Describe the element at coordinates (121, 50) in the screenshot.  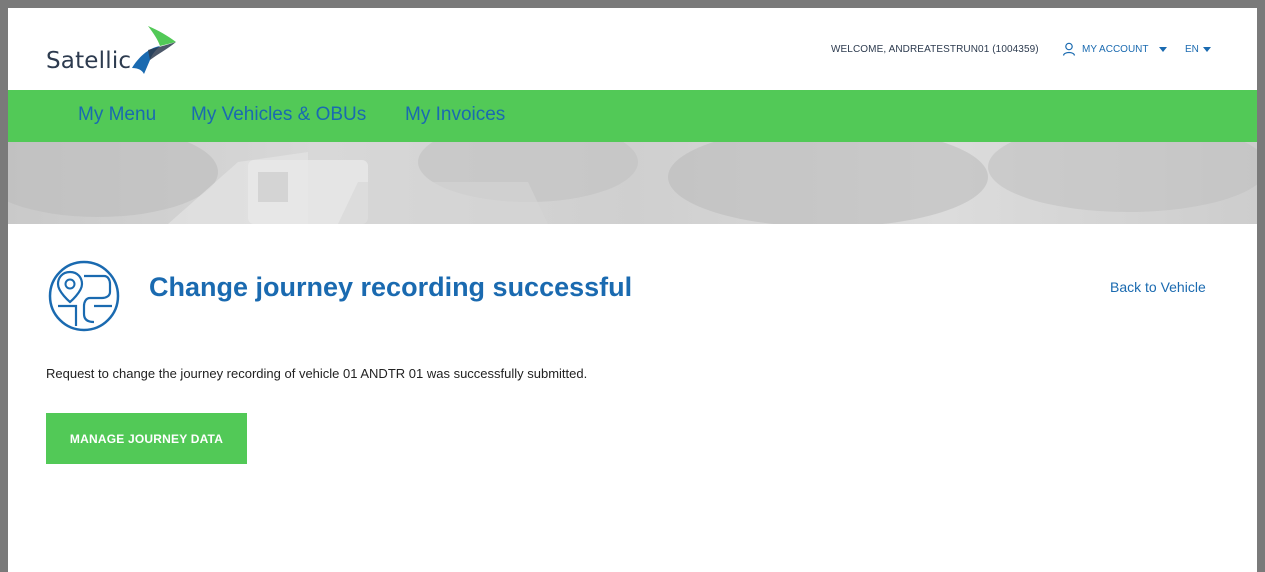
I see `satellic-logo: Satellic` at that location.